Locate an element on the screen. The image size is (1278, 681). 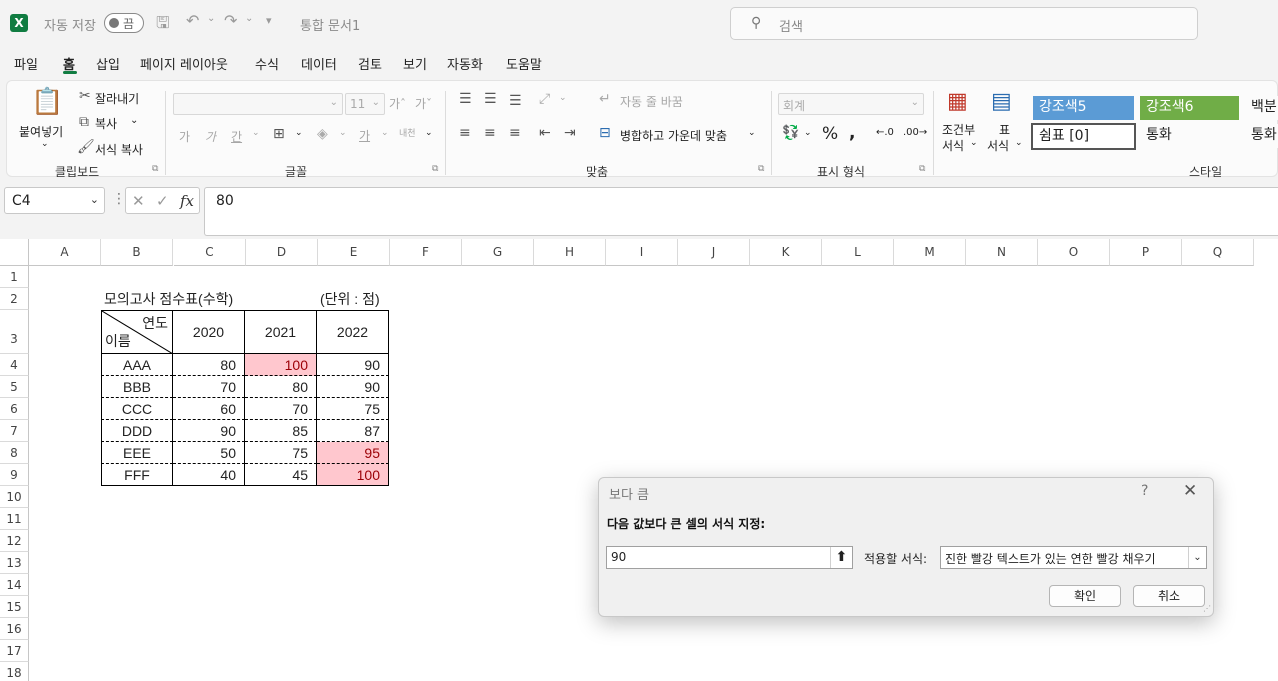
merge-dropdown-icon: ⌄ is located at coordinates (752, 133).